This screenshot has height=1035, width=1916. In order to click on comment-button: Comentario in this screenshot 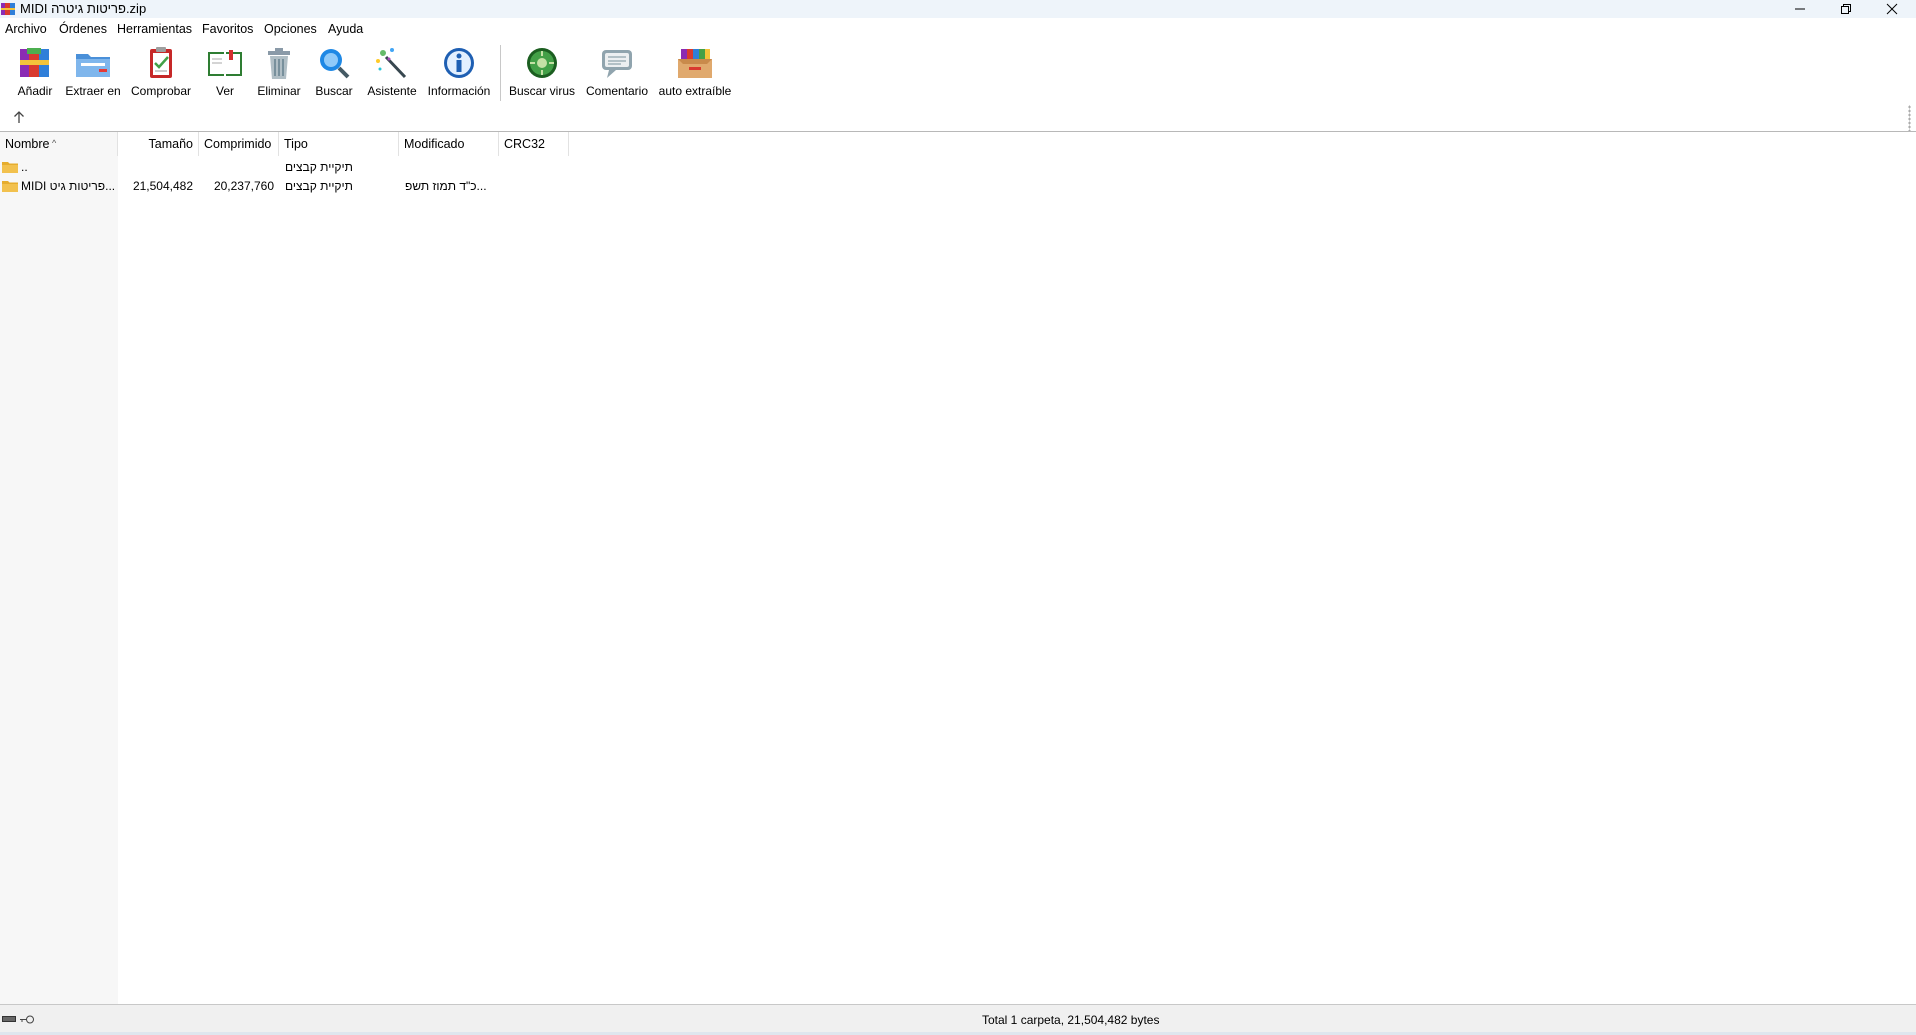, I will do `click(617, 73)`.